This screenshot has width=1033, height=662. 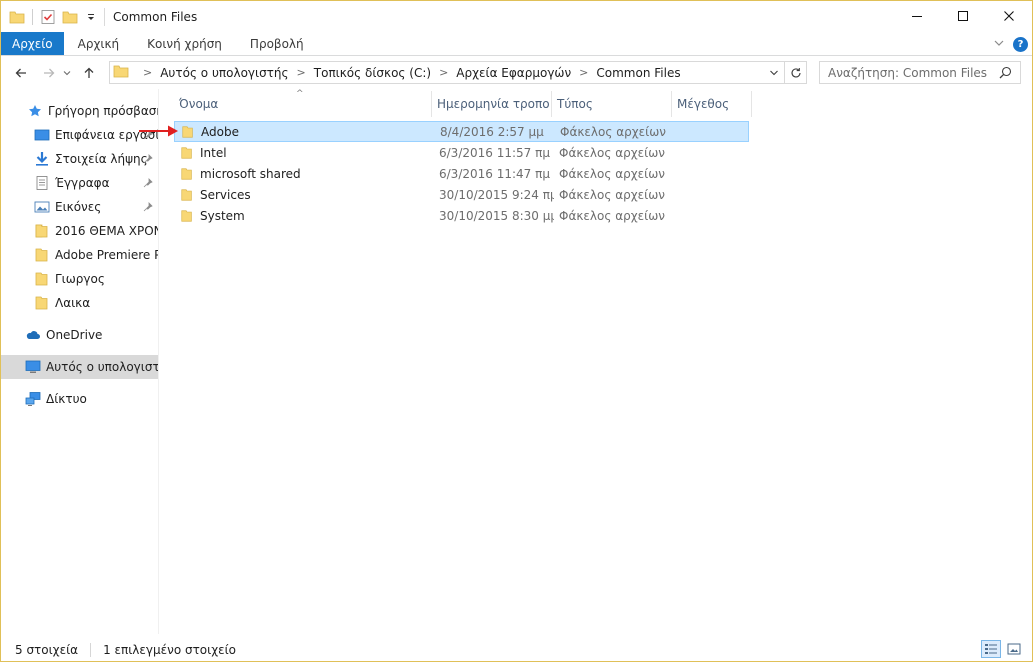 What do you see at coordinates (35, 111) in the screenshot?
I see `star-icon` at bounding box center [35, 111].